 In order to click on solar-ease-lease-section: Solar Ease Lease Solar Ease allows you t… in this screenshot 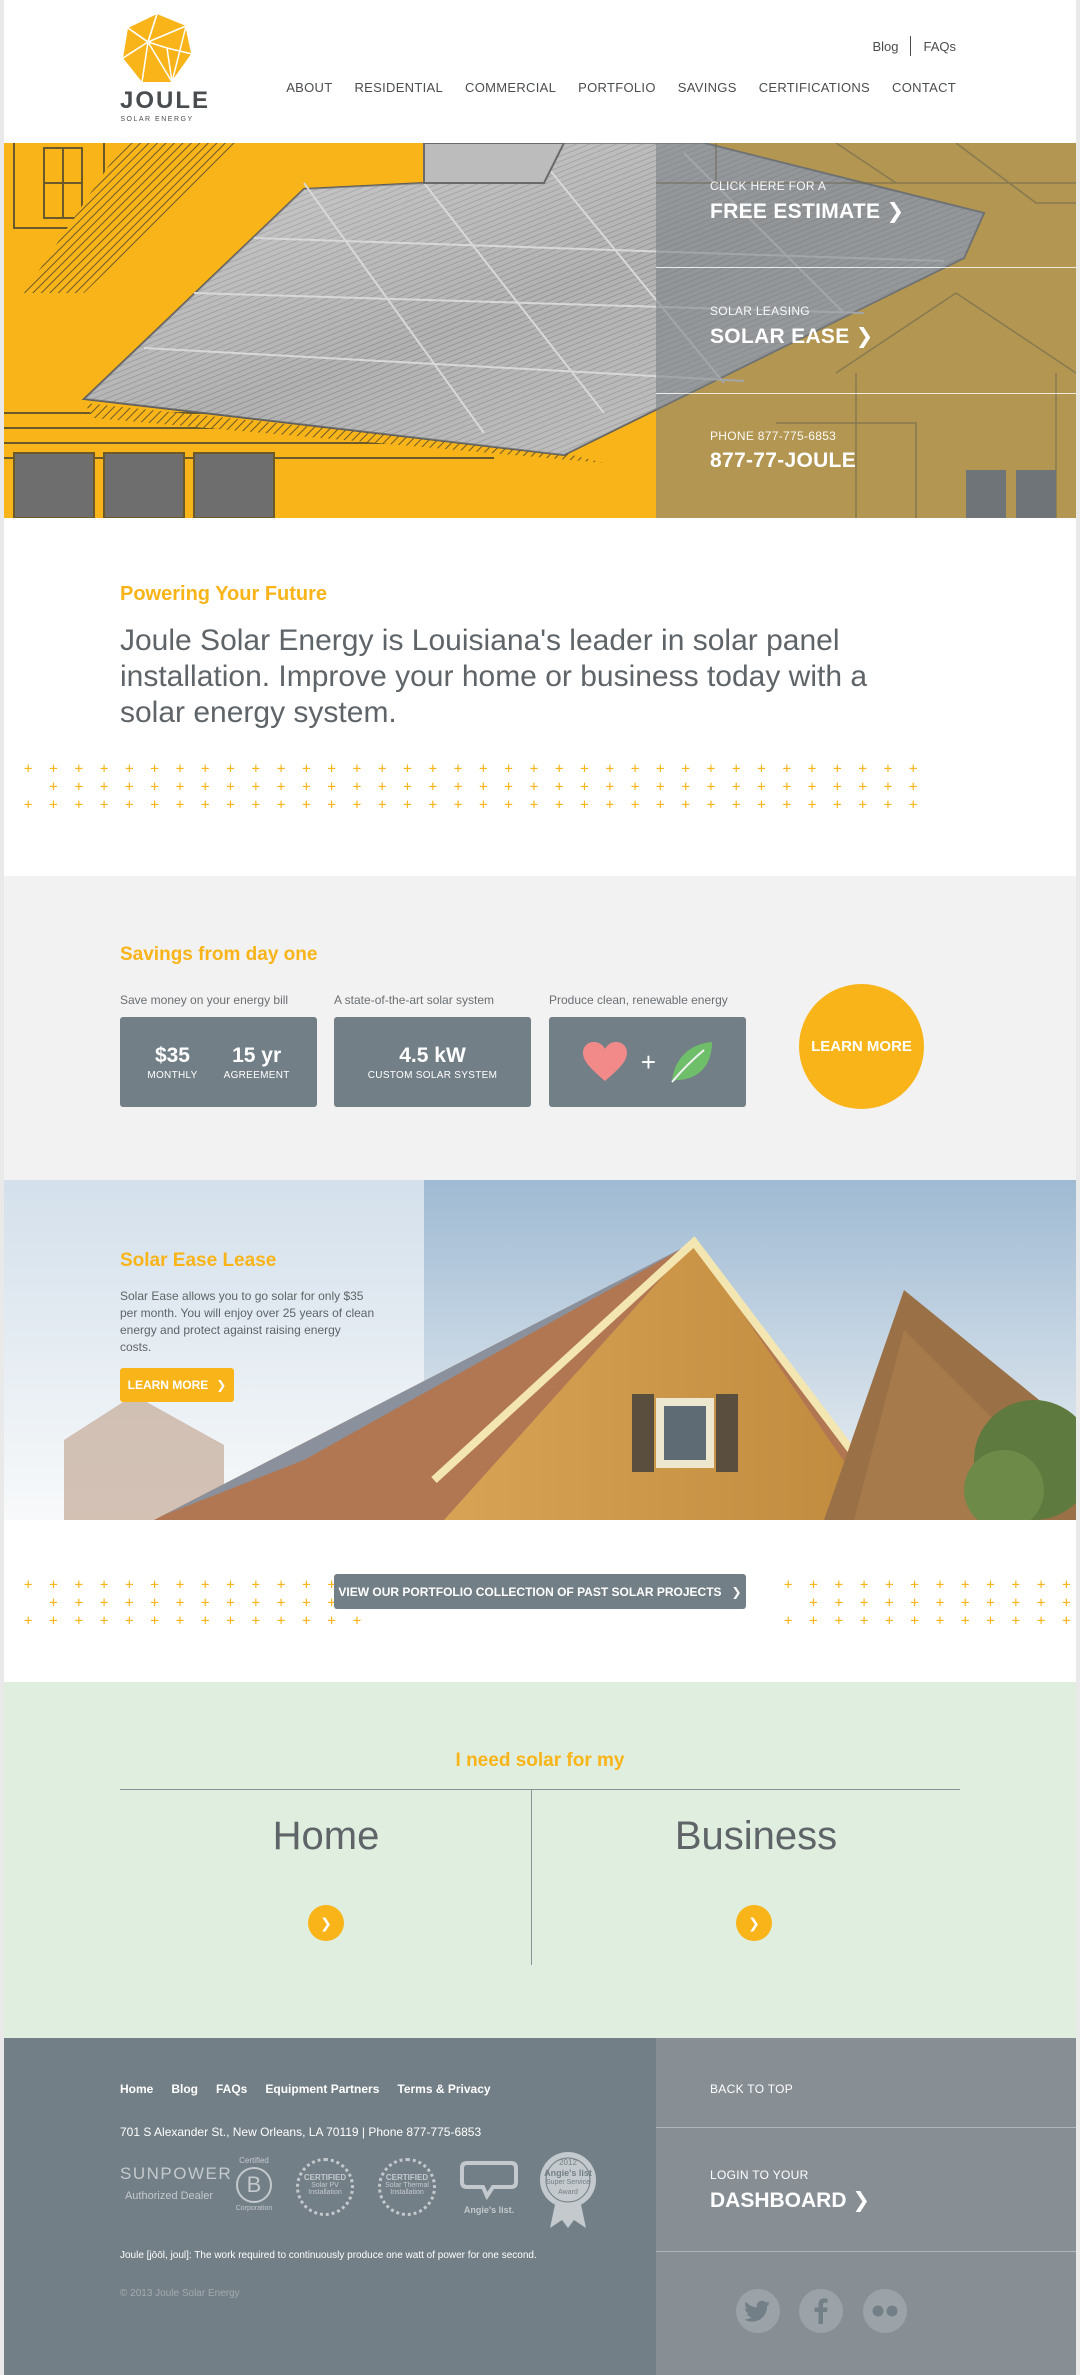, I will do `click(540, 1350)`.